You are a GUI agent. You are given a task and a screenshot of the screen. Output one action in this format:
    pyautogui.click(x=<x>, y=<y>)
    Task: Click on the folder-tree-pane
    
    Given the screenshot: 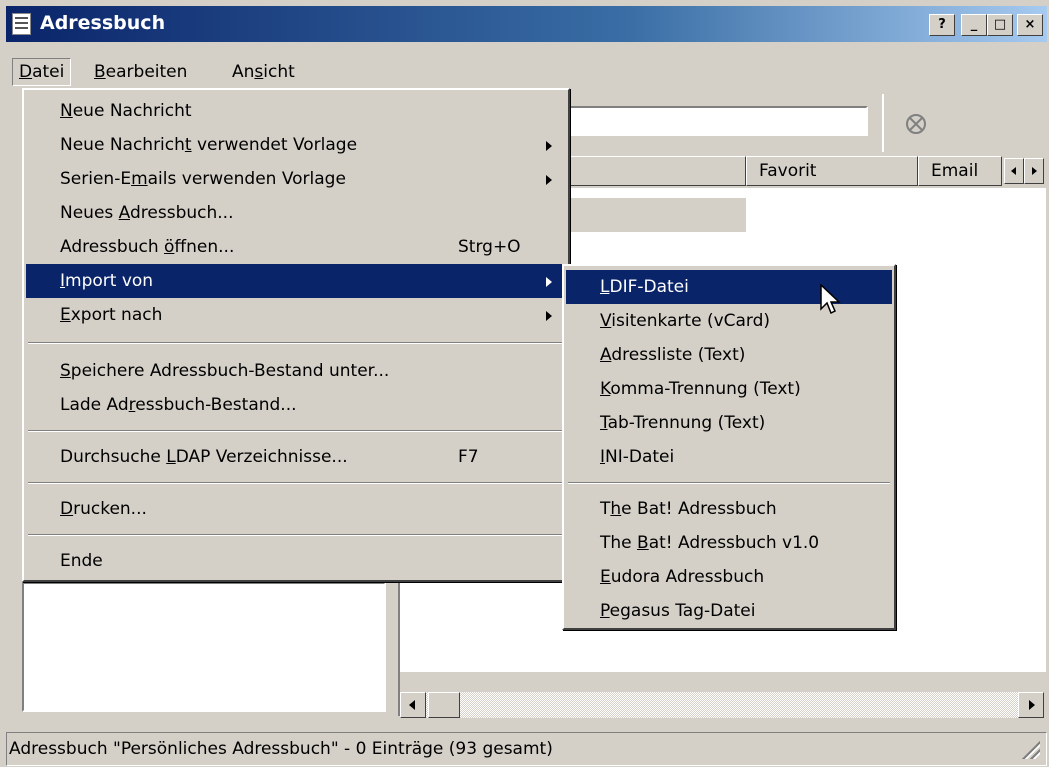 What is the action you would take?
    pyautogui.click(x=204, y=647)
    